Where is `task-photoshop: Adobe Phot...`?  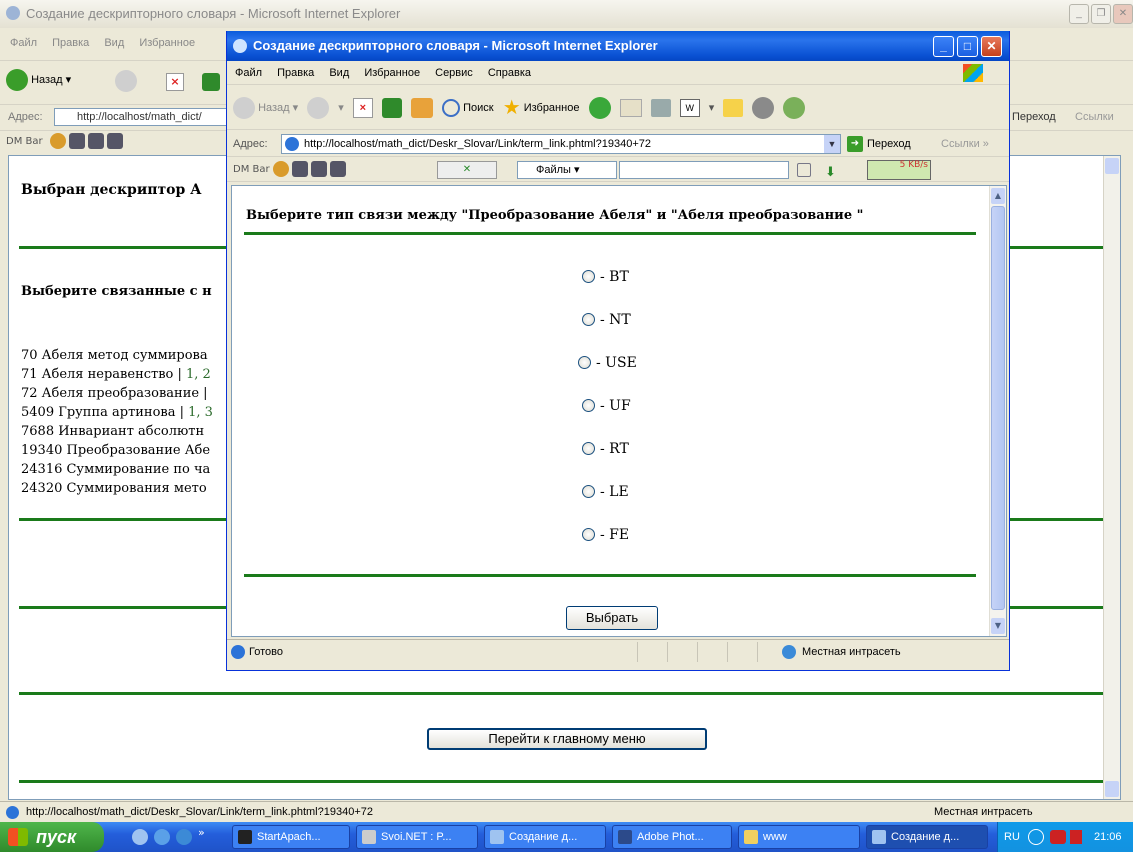
task-photoshop: Adobe Phot... is located at coordinates (672, 837).